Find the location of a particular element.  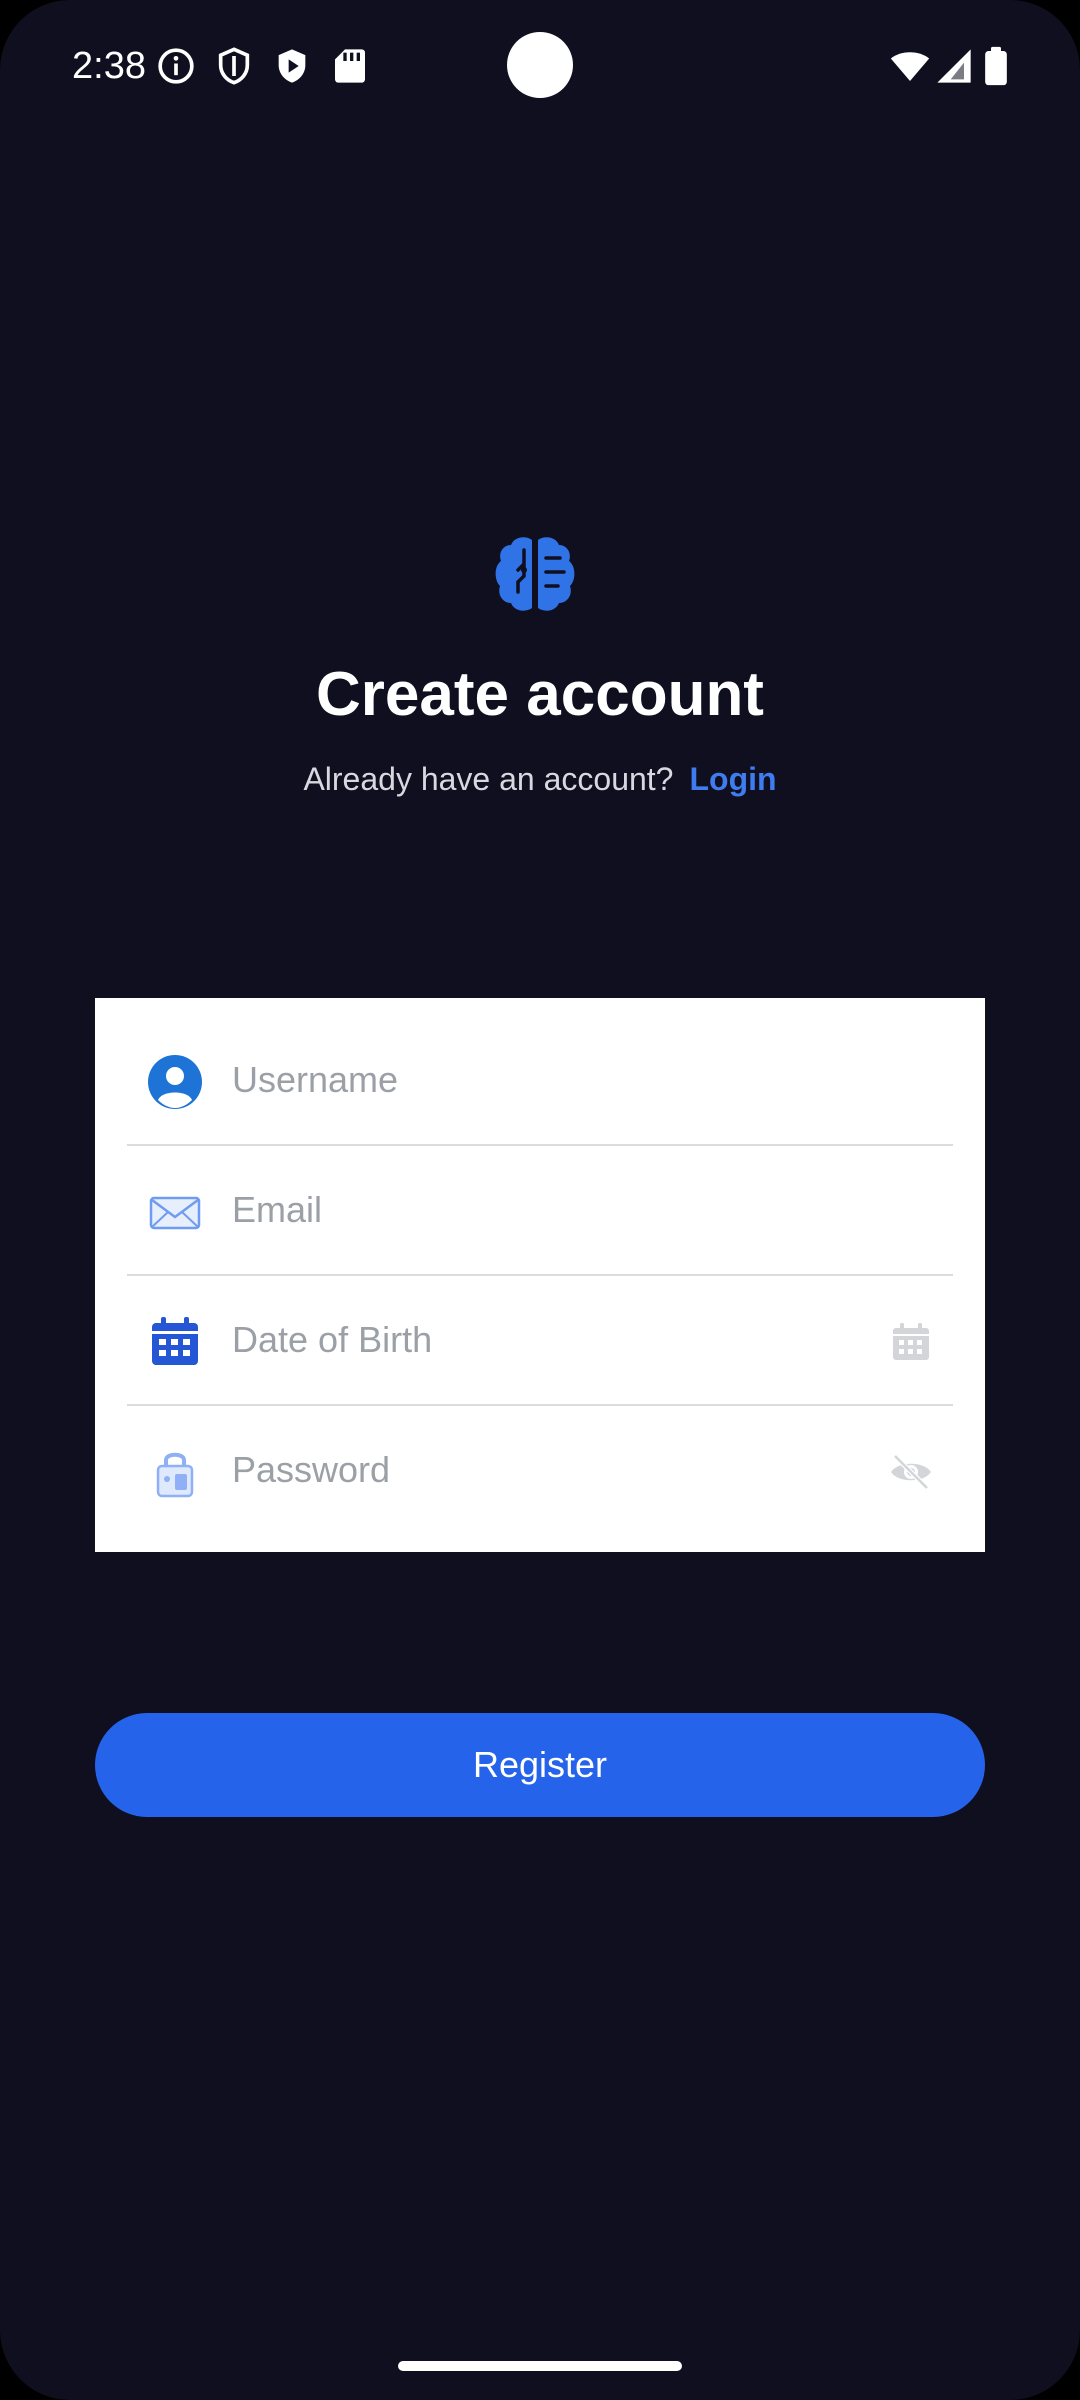

signal-icon is located at coordinates (954, 66).